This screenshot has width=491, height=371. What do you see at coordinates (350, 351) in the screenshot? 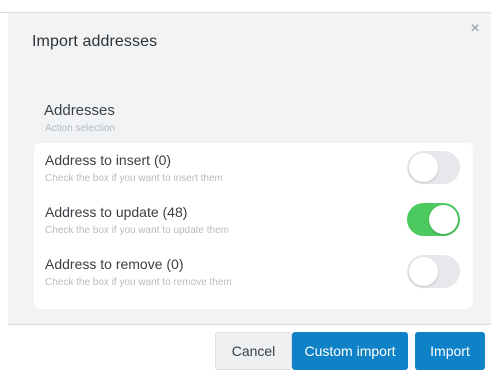
I see `custom-import-button: Custom import` at bounding box center [350, 351].